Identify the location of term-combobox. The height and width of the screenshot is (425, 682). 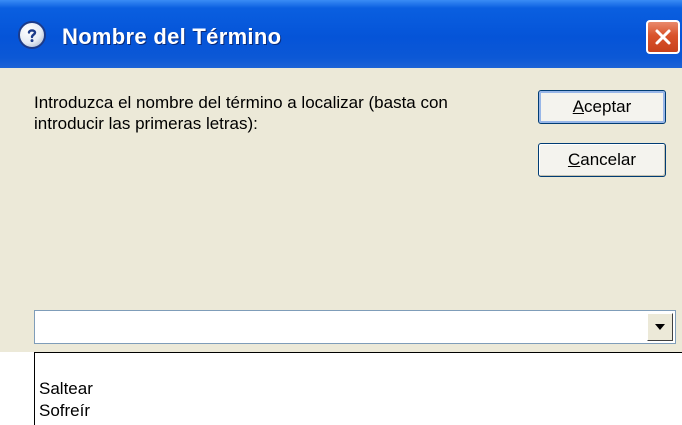
(355, 327).